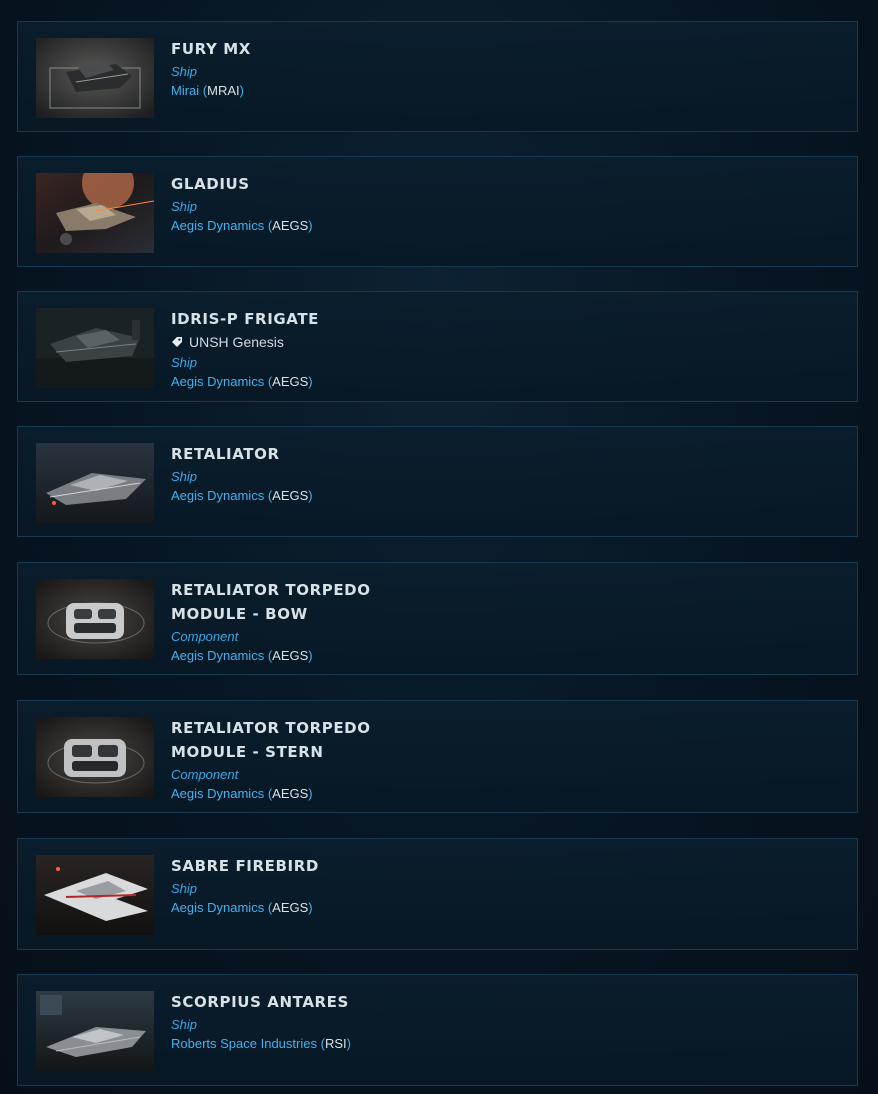 This screenshot has height=1094, width=878. Describe the element at coordinates (244, 1043) in the screenshot. I see `manufacturer-link: Roberts Space Industries` at that location.